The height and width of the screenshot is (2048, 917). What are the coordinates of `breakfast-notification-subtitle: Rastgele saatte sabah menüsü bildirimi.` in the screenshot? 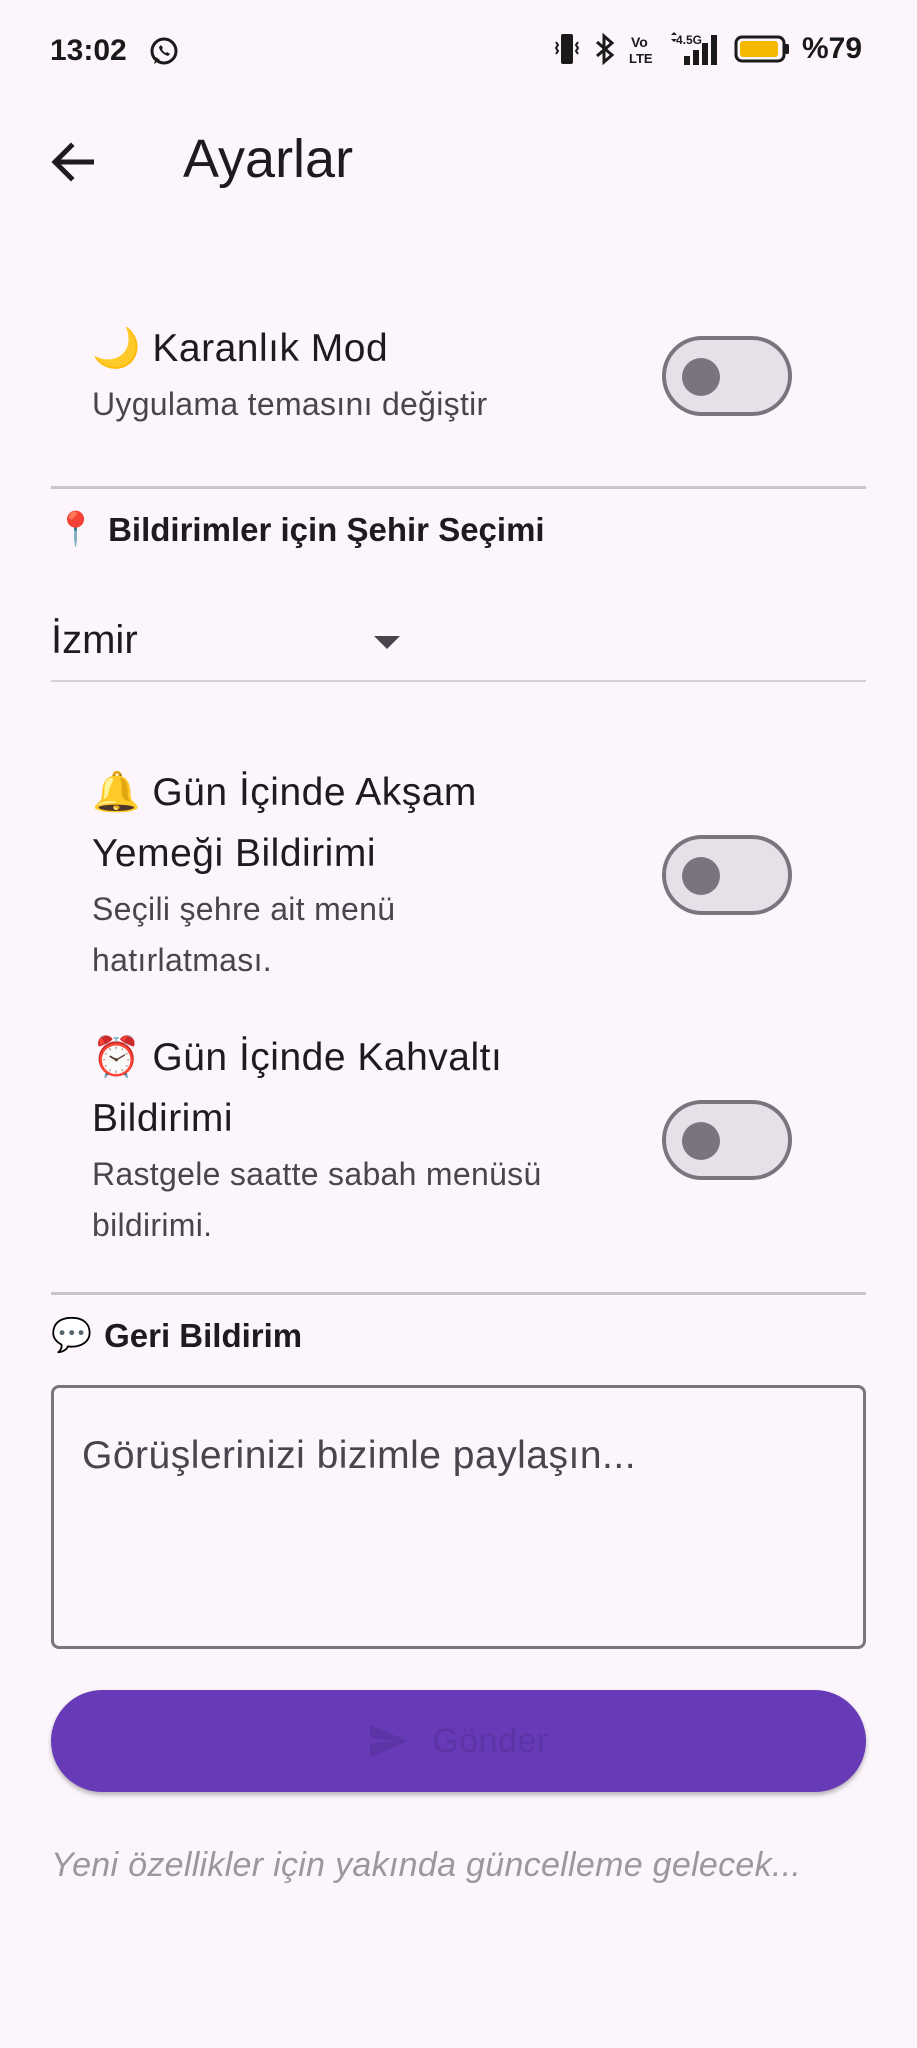 It's located at (317, 1199).